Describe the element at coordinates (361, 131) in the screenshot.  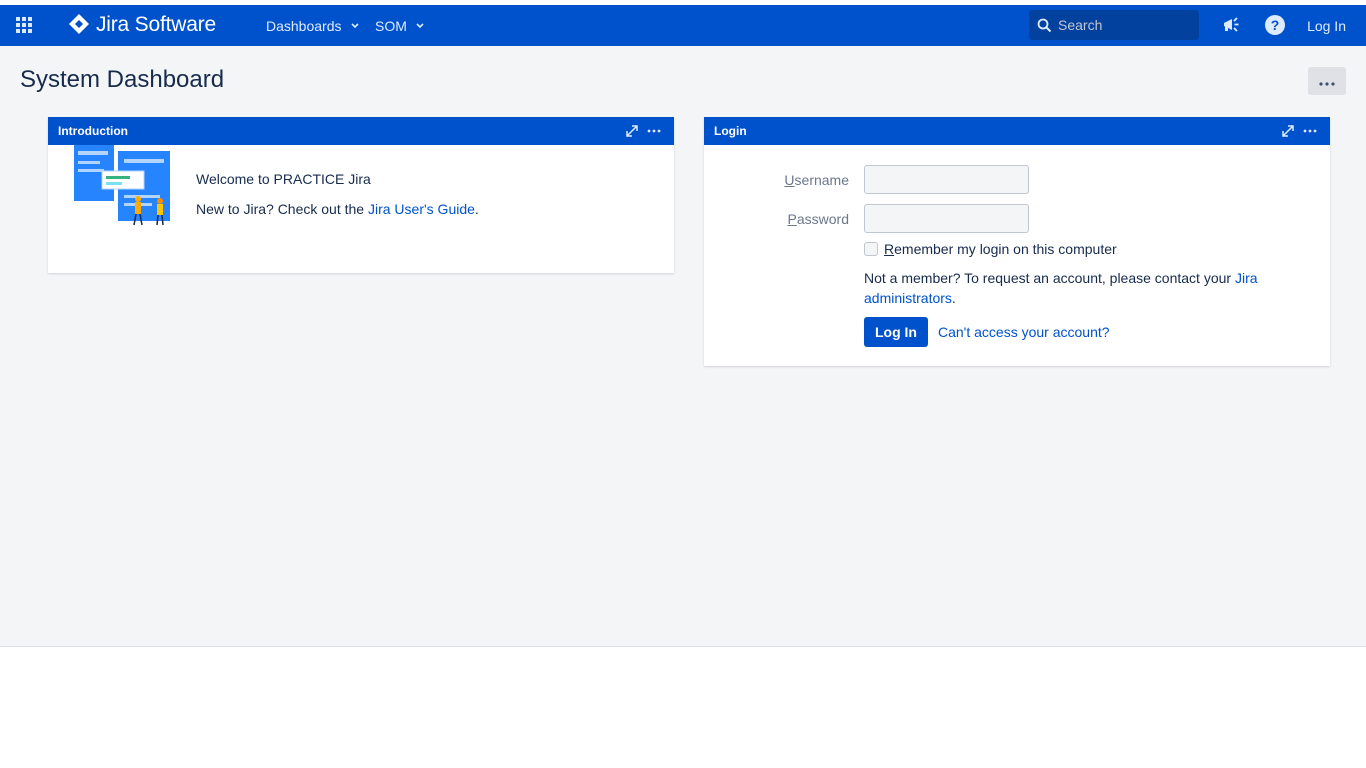
I see `introduction-gadget-header: Introduction` at that location.